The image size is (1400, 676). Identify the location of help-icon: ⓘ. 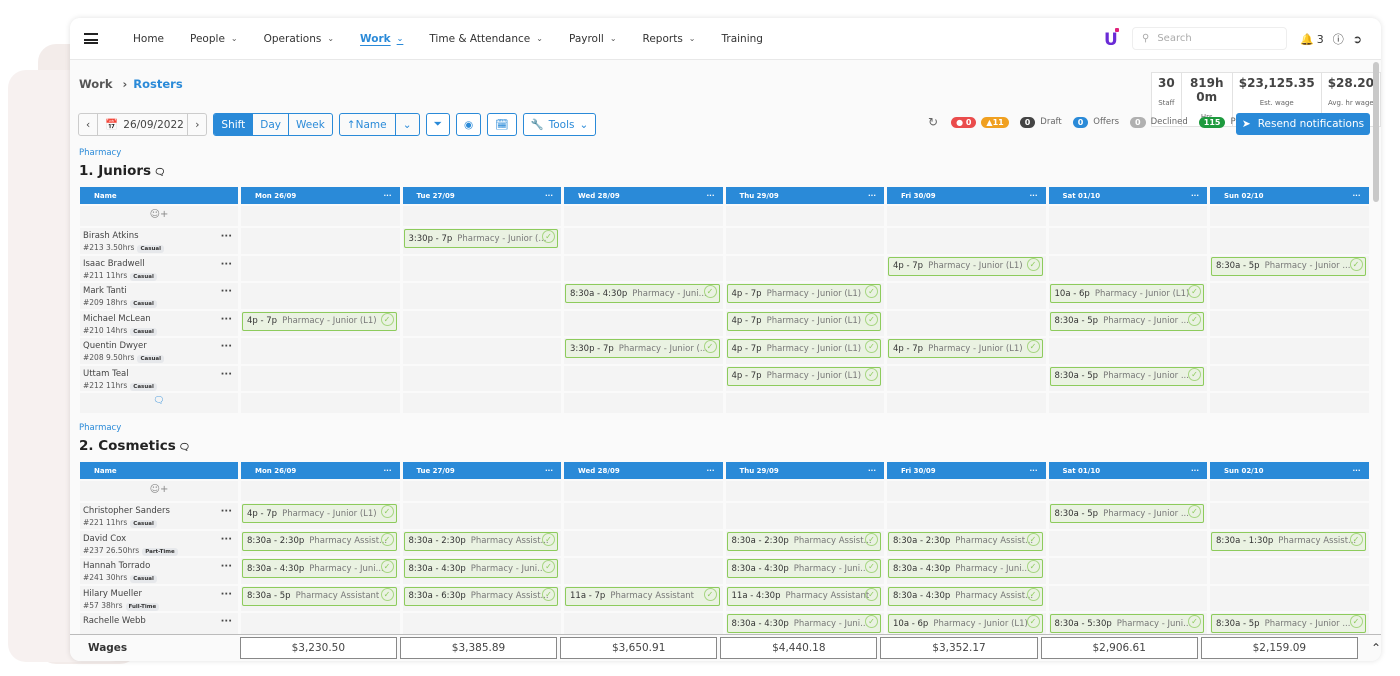
(1338, 39).